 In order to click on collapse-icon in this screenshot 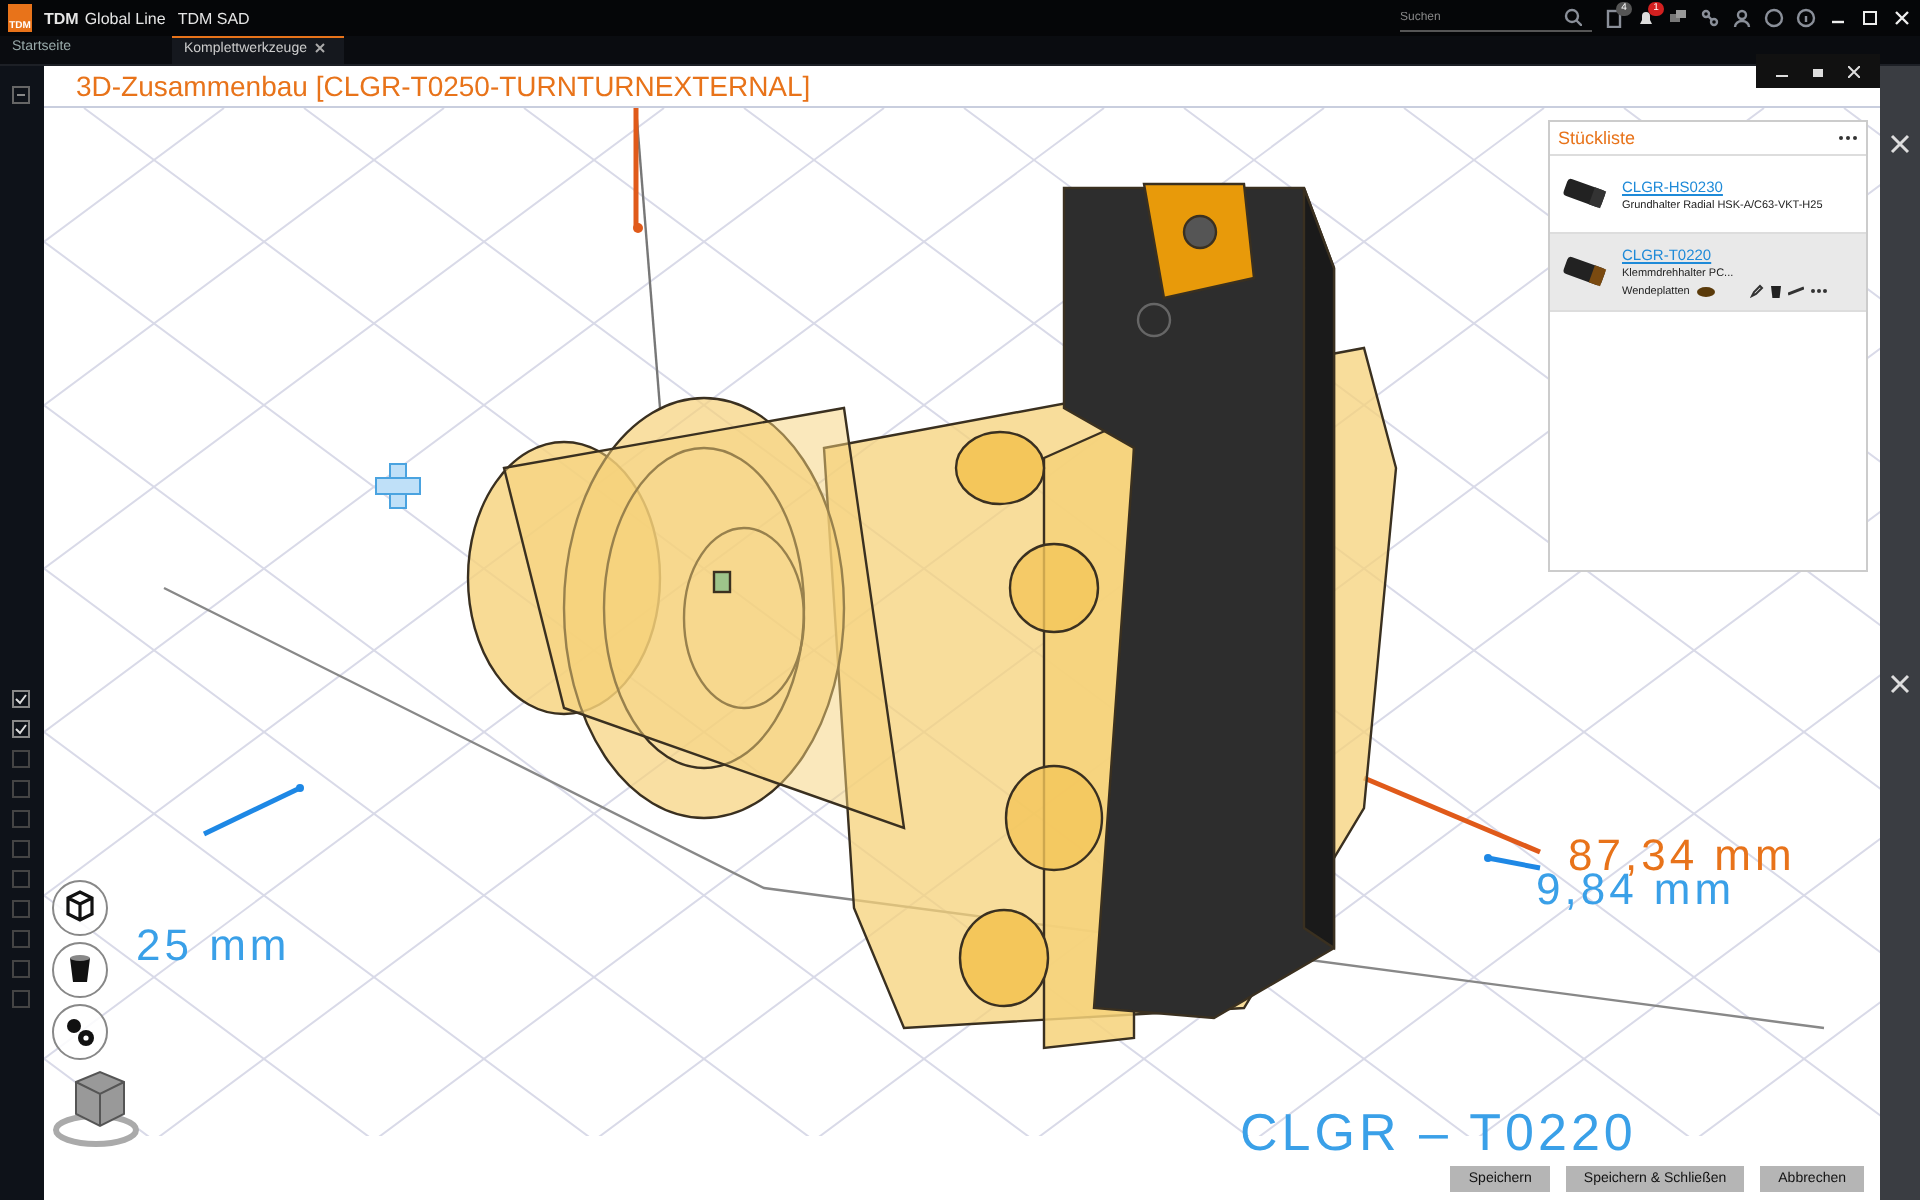, I will do `click(21, 95)`.